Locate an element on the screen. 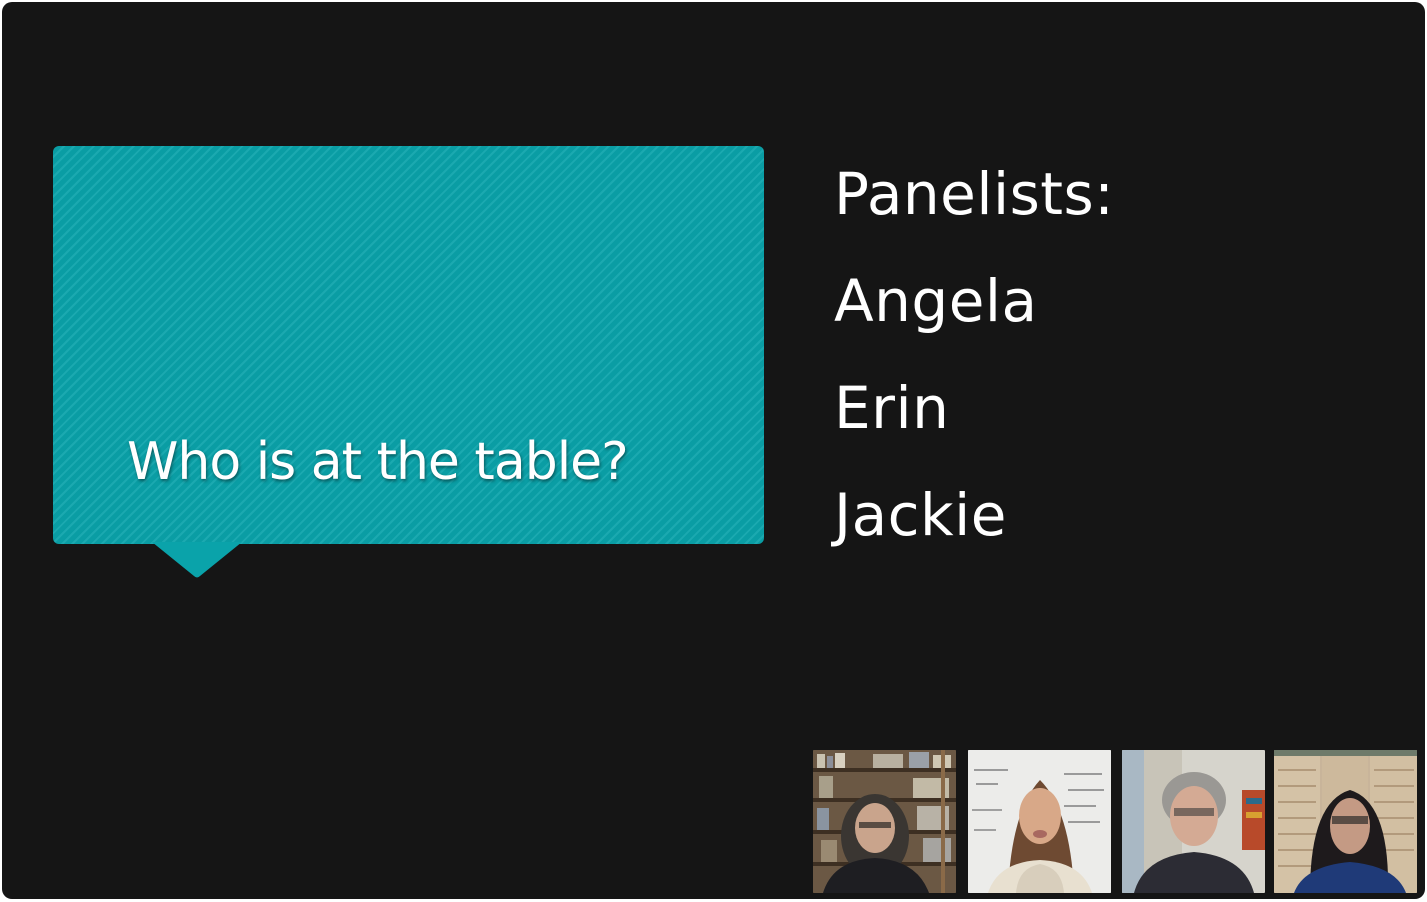 This screenshot has width=1427, height=902. panelist-name: Jackie is located at coordinates (920, 515).